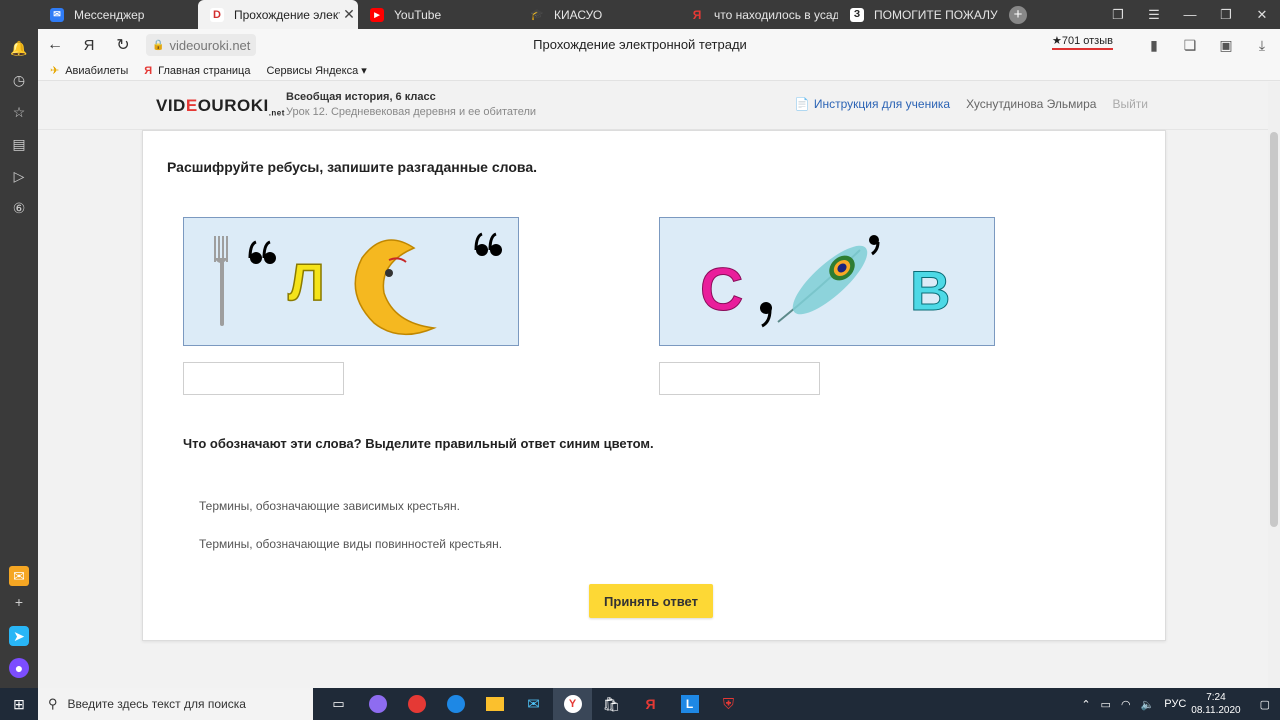  I want to click on instruction-link: 📄 Инструкция для ученика, so click(872, 104).